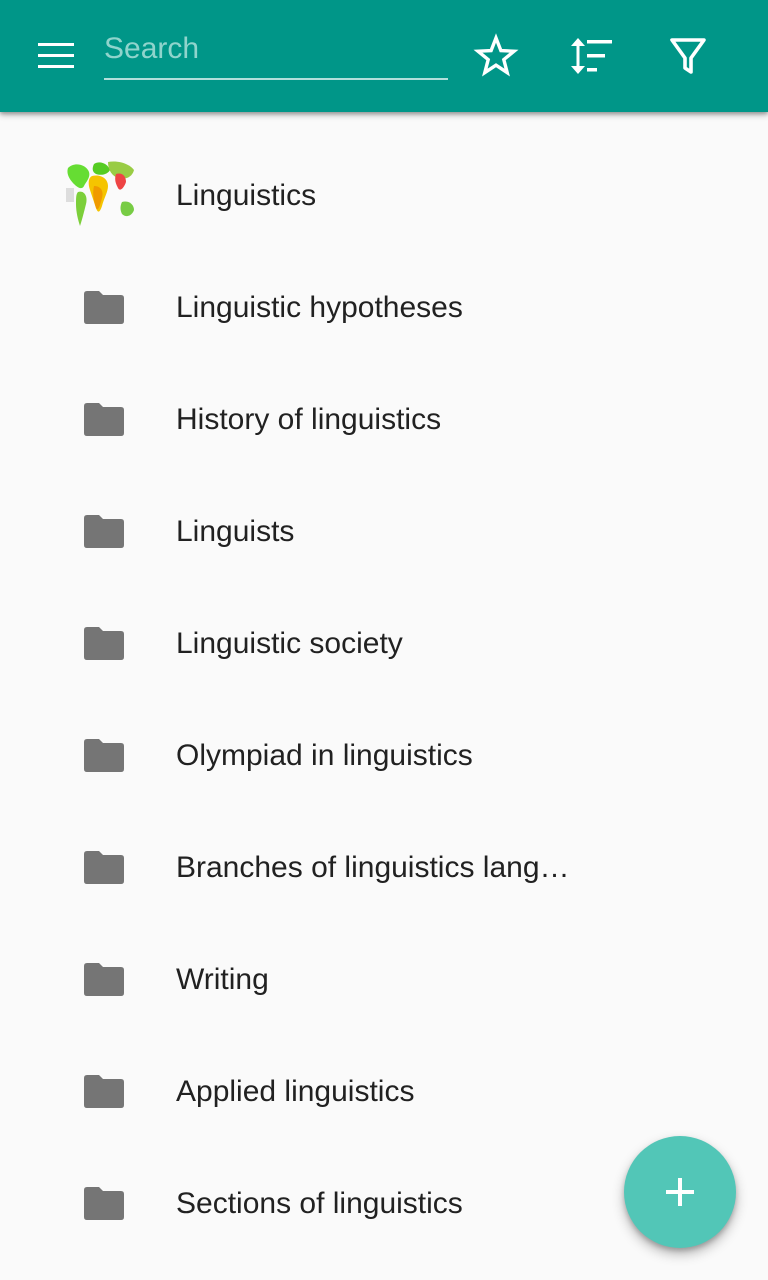  I want to click on list-item: Writing, so click(384, 952).